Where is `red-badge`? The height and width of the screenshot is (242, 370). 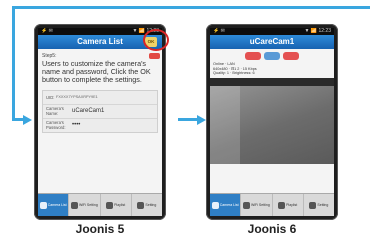 red-badge is located at coordinates (154, 56).